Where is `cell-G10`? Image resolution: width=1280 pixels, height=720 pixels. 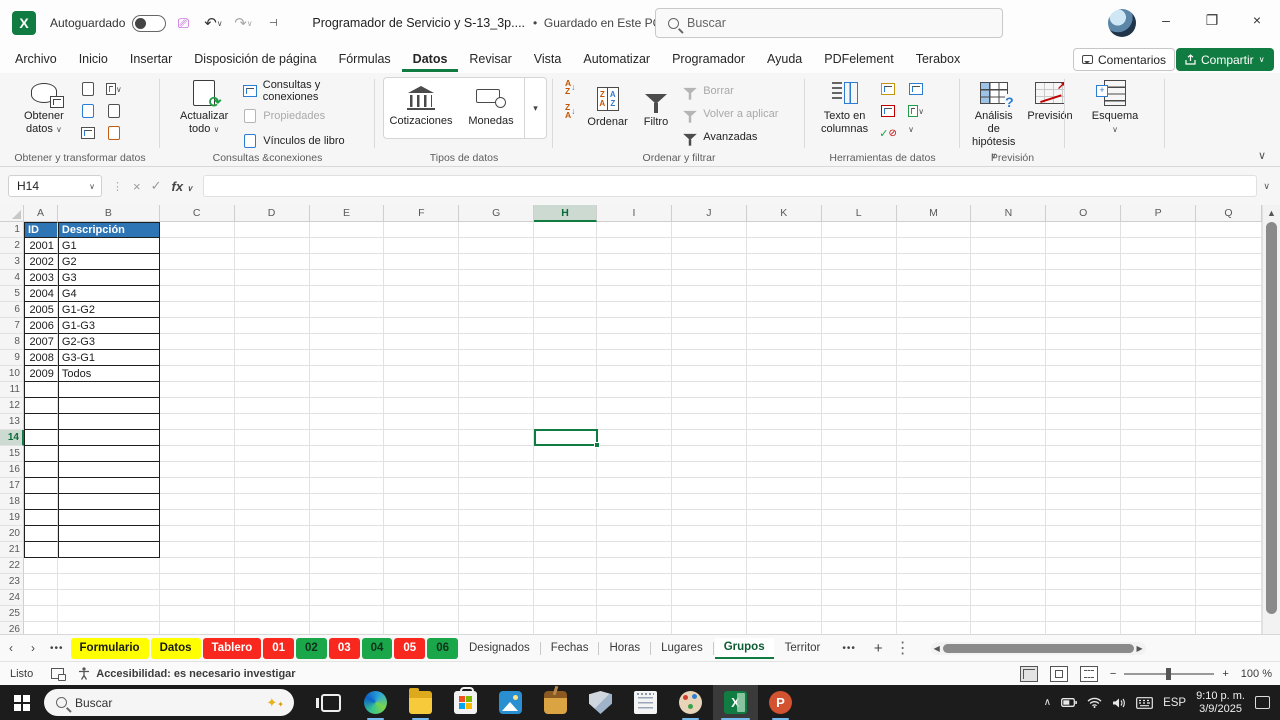 cell-G10 is located at coordinates (497, 374).